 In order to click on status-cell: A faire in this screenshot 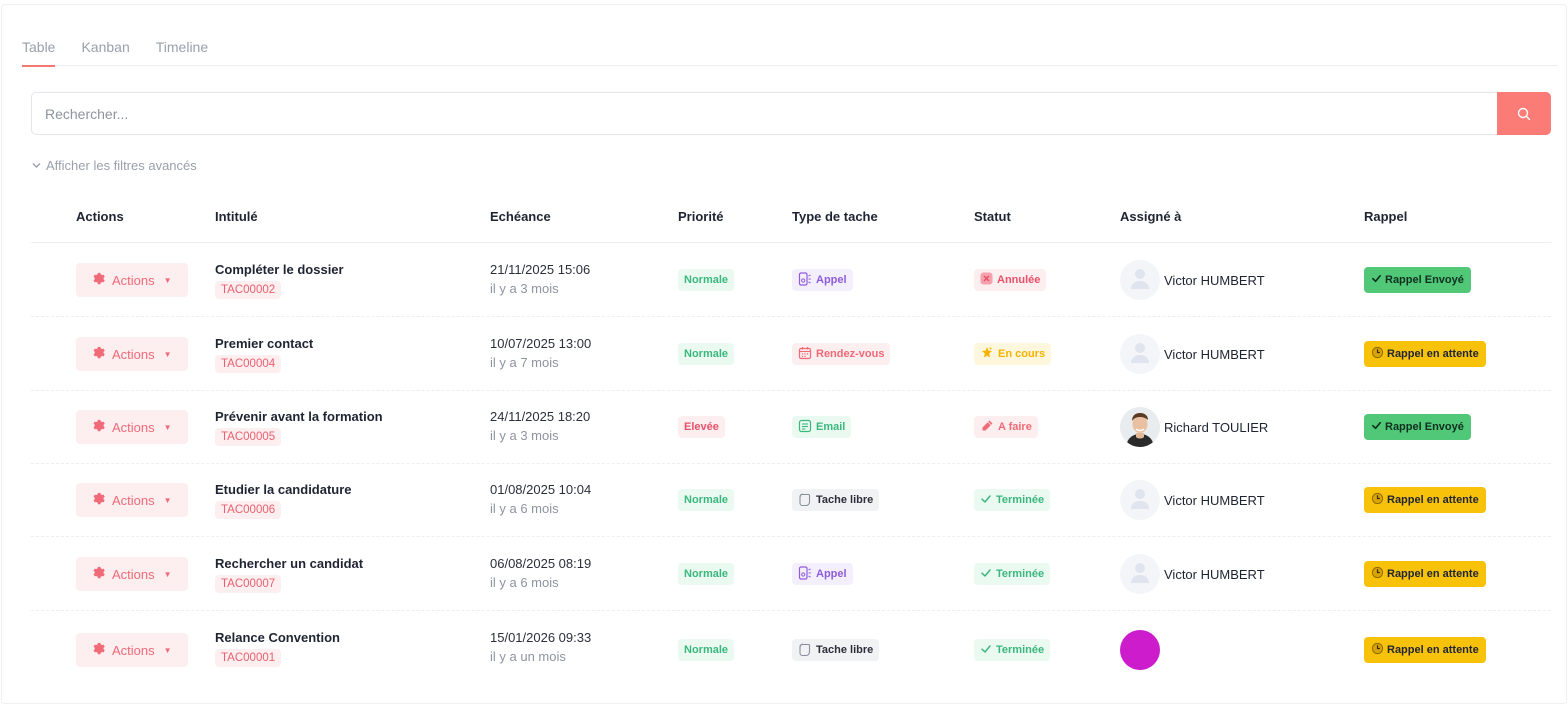, I will do `click(1006, 427)`.